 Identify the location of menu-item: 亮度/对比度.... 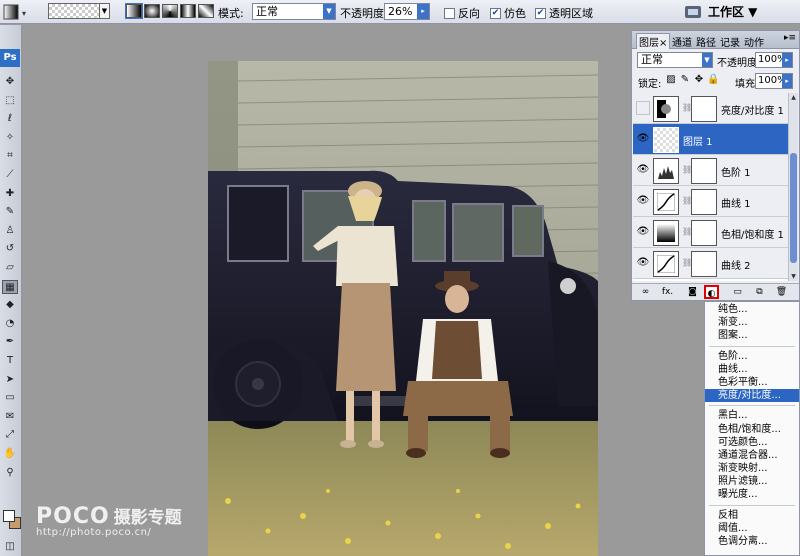
(752, 396).